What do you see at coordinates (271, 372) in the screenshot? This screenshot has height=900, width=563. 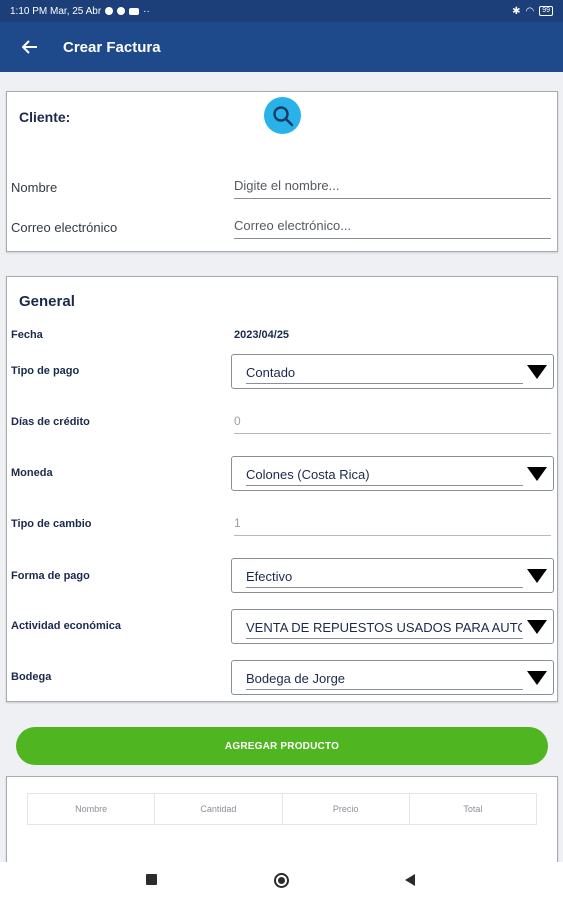 I see `payment-type-value: Contado` at bounding box center [271, 372].